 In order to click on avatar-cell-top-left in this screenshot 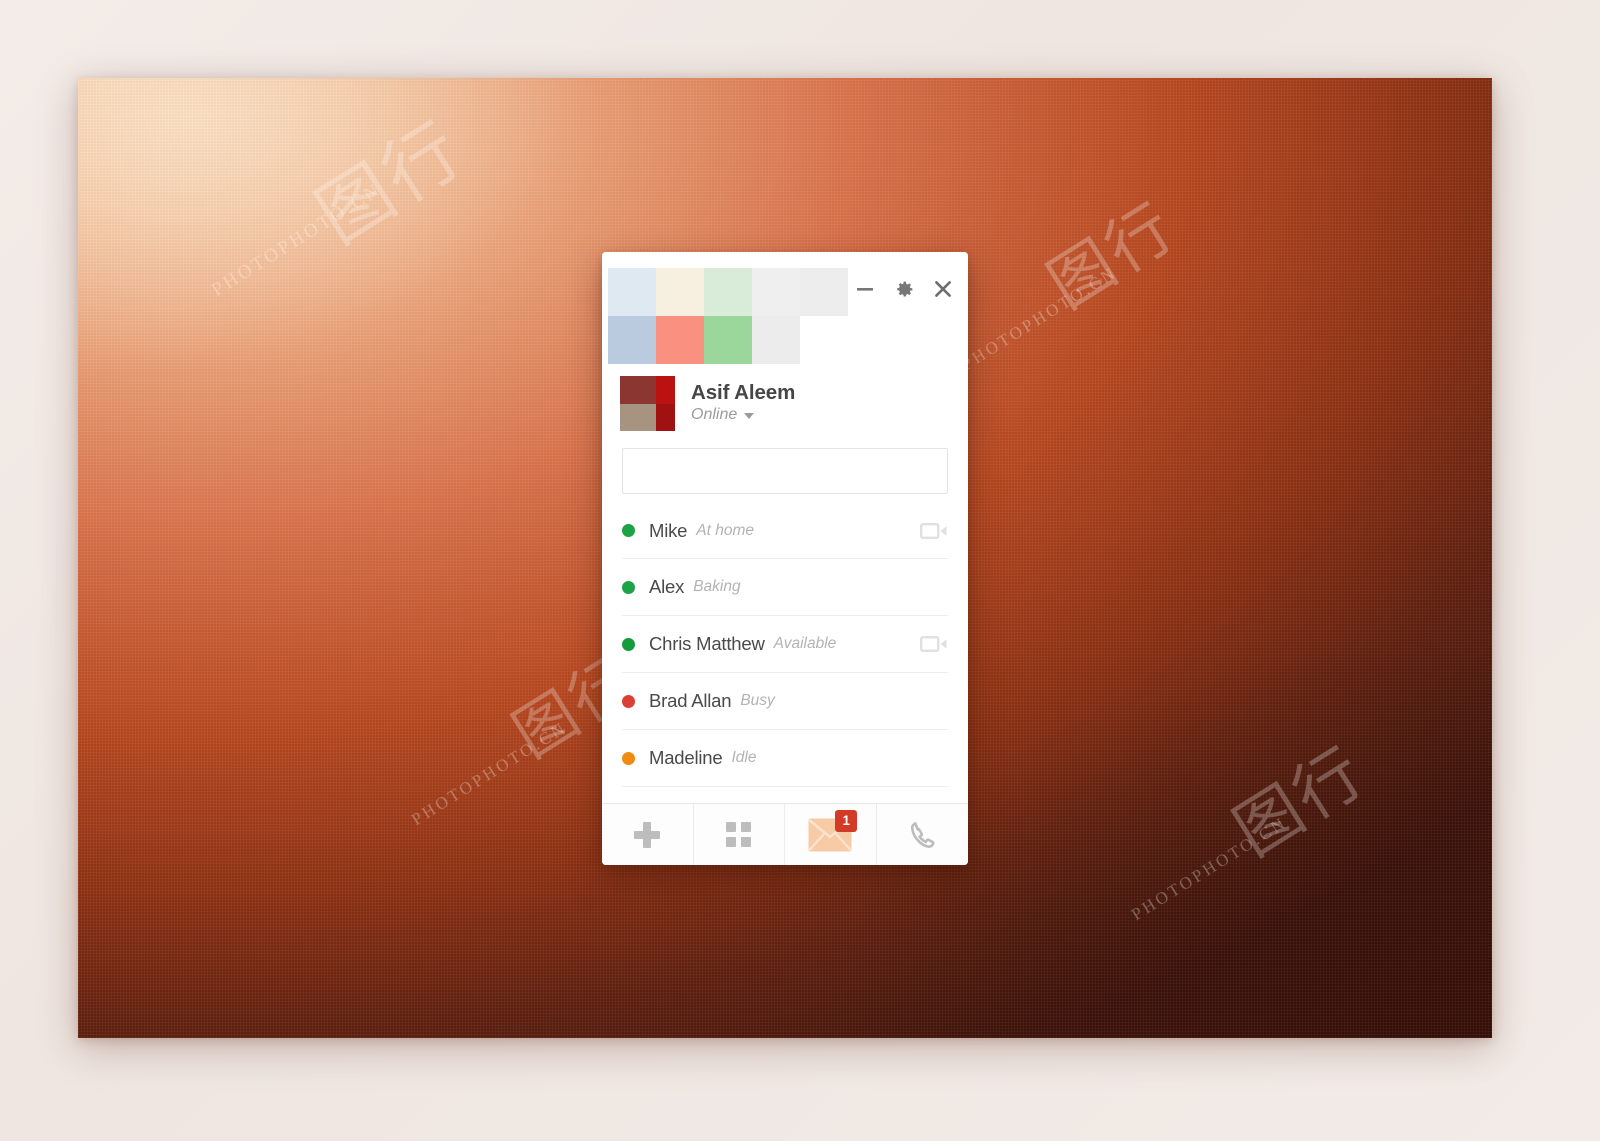, I will do `click(638, 389)`.